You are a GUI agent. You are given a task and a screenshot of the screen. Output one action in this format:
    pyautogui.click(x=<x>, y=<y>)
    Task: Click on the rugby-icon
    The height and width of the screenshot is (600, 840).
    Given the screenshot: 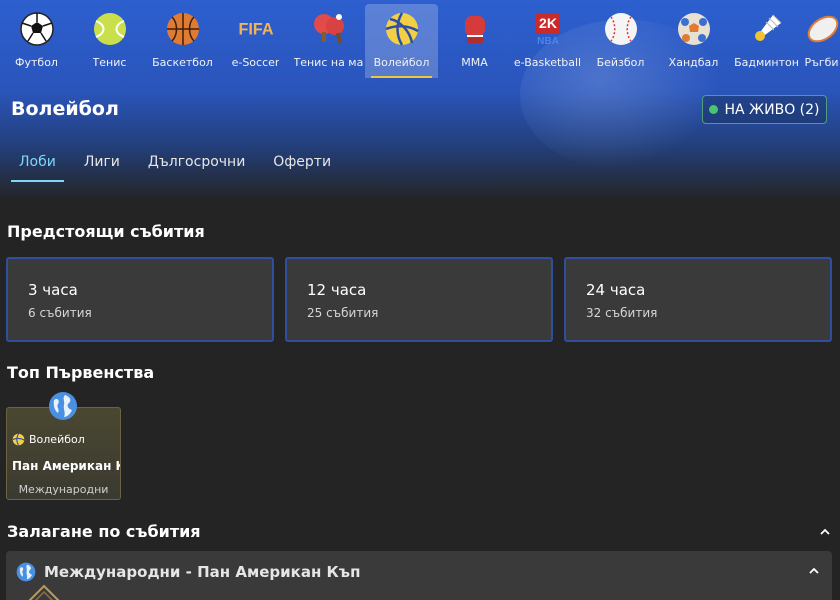 What is the action you would take?
    pyautogui.click(x=821, y=29)
    